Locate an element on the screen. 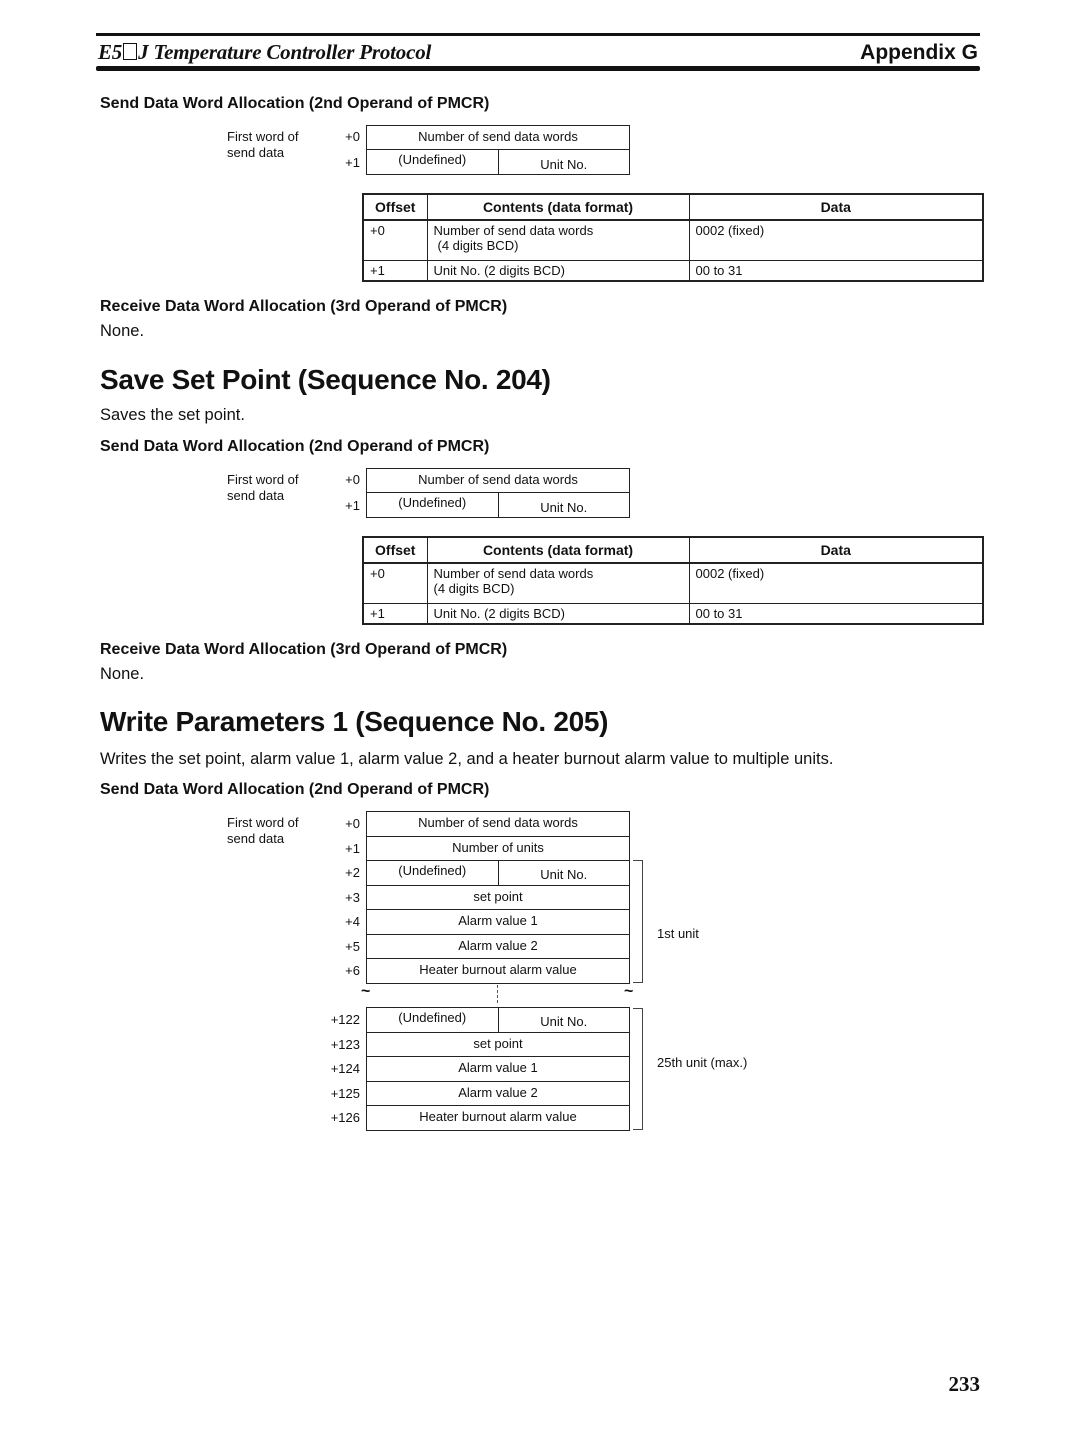 The image size is (1080, 1435). header-title: E5 J Temperature Controller Protocol is located at coordinates (264, 52).